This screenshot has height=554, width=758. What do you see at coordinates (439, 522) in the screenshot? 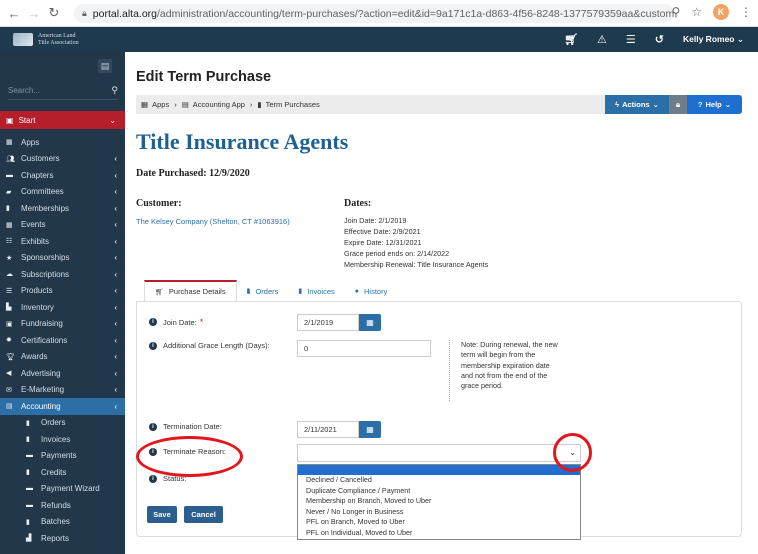
I see `dropdown-option: PFL on Branch, Moved to Uber` at bounding box center [439, 522].